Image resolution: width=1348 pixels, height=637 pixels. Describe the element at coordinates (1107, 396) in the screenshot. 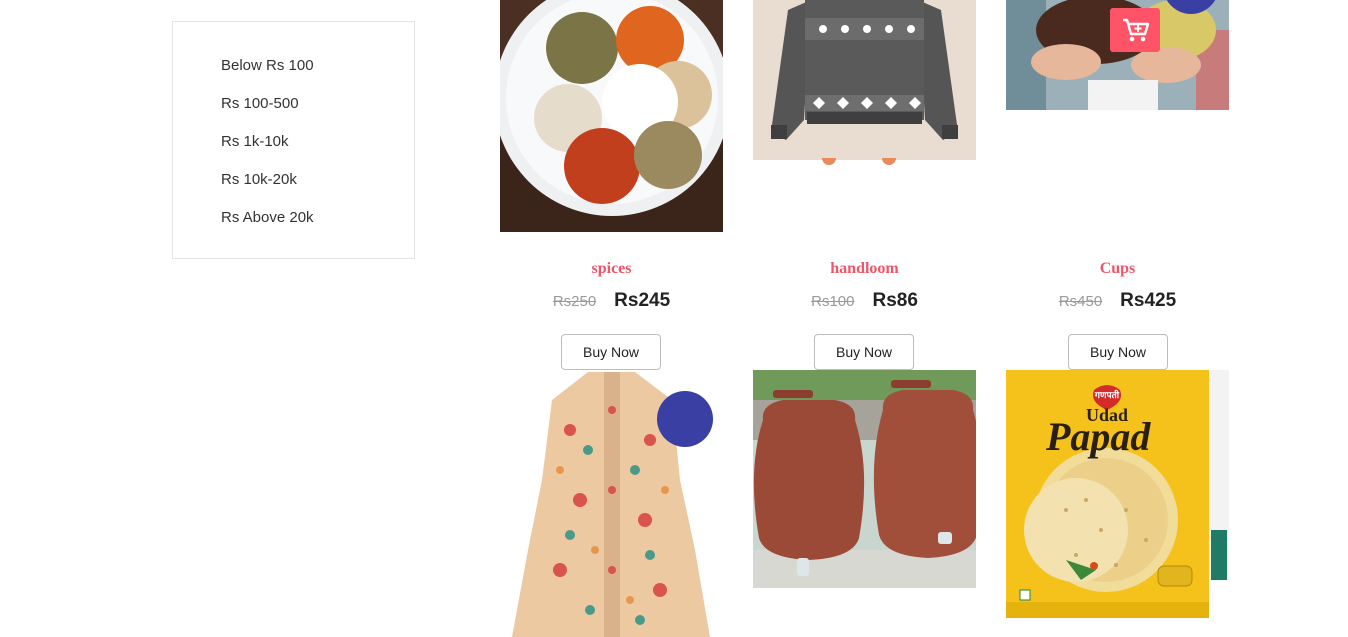

I see `papad-brand-logo: गणपती` at that location.